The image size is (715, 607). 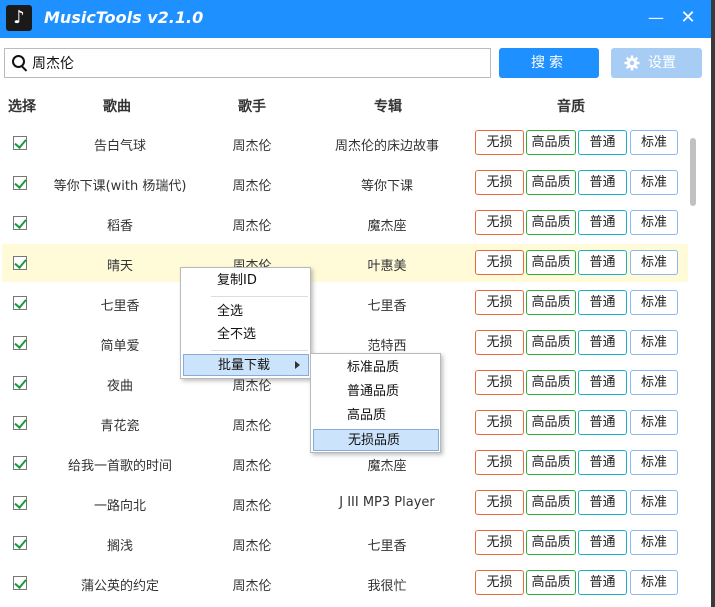 I want to click on table-row: 稻香 周杰伦 魔杰座 无损 高品质 普通 标准, so click(x=345, y=223).